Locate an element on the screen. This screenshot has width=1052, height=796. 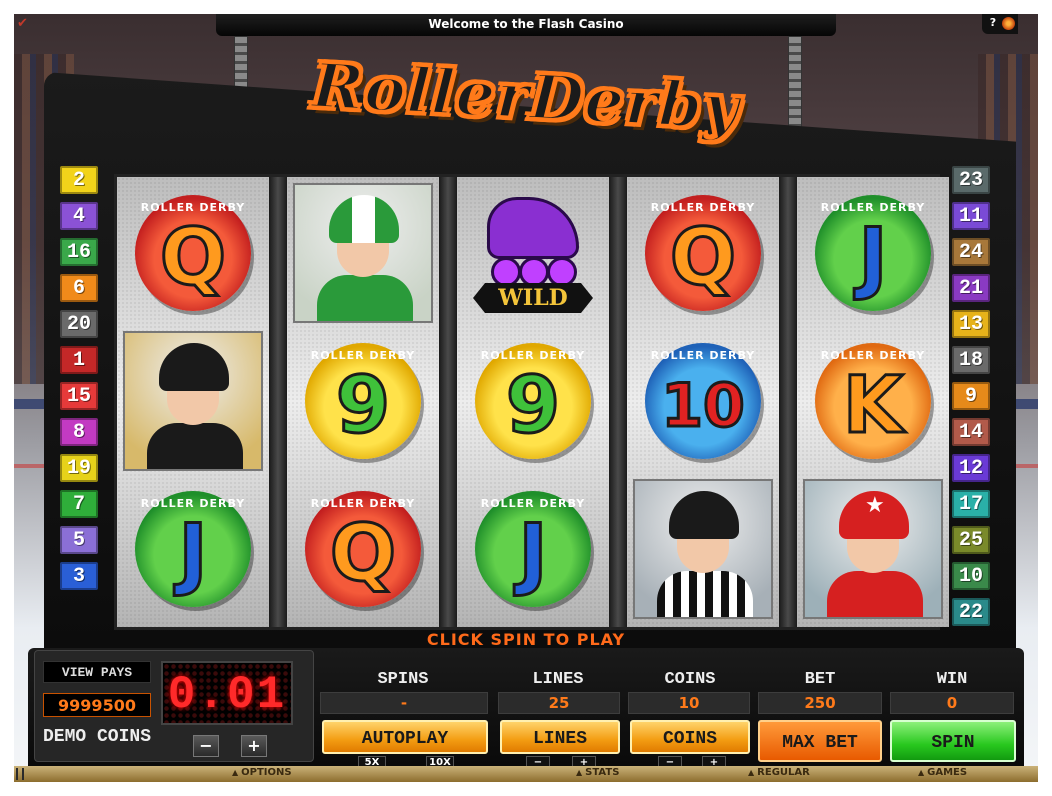
symbol-9: ROLLER DERBY 9 is located at coordinates (533, 401).